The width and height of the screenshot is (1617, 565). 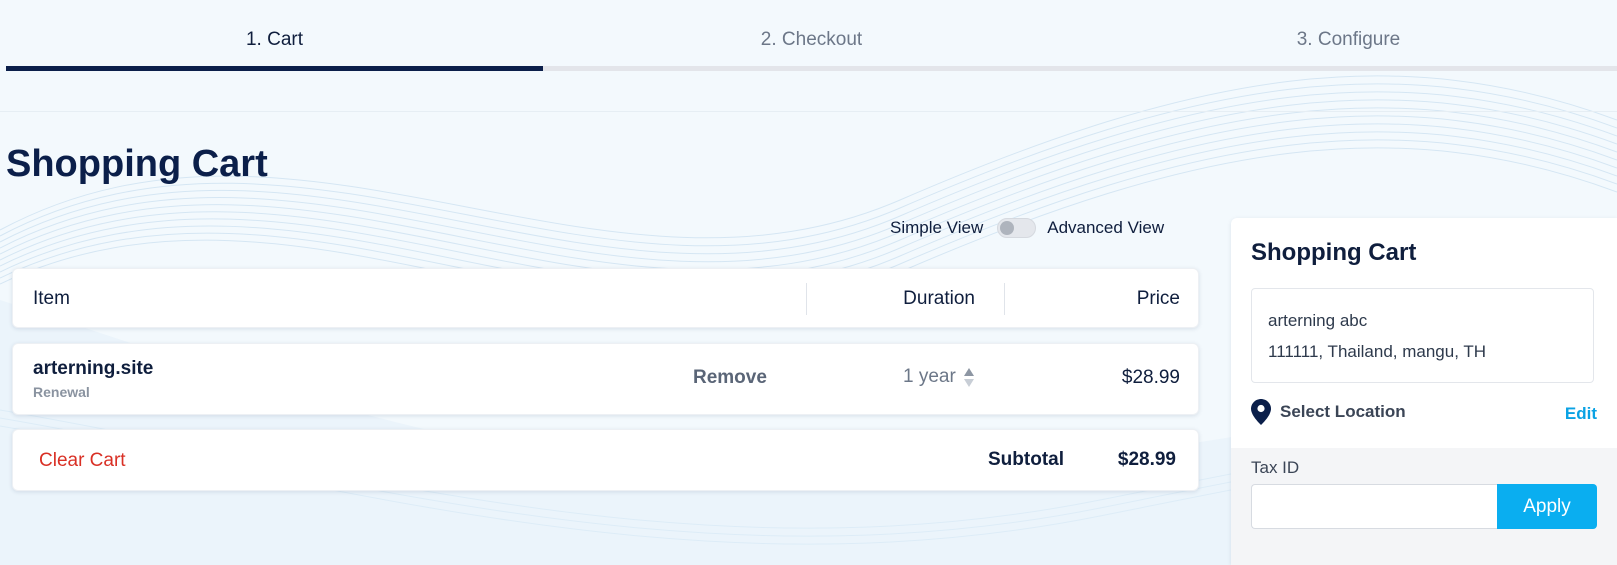 I want to click on item-name: arterning.site, so click(x=93, y=368).